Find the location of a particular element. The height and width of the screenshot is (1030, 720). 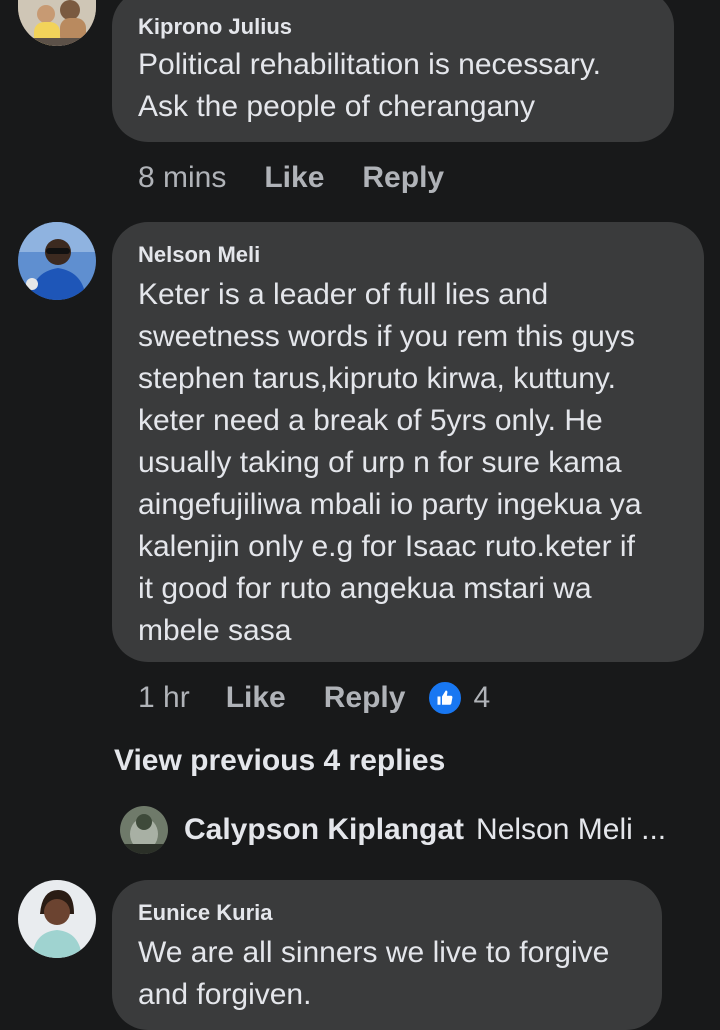

thumbs-up-icon is located at coordinates (445, 698).